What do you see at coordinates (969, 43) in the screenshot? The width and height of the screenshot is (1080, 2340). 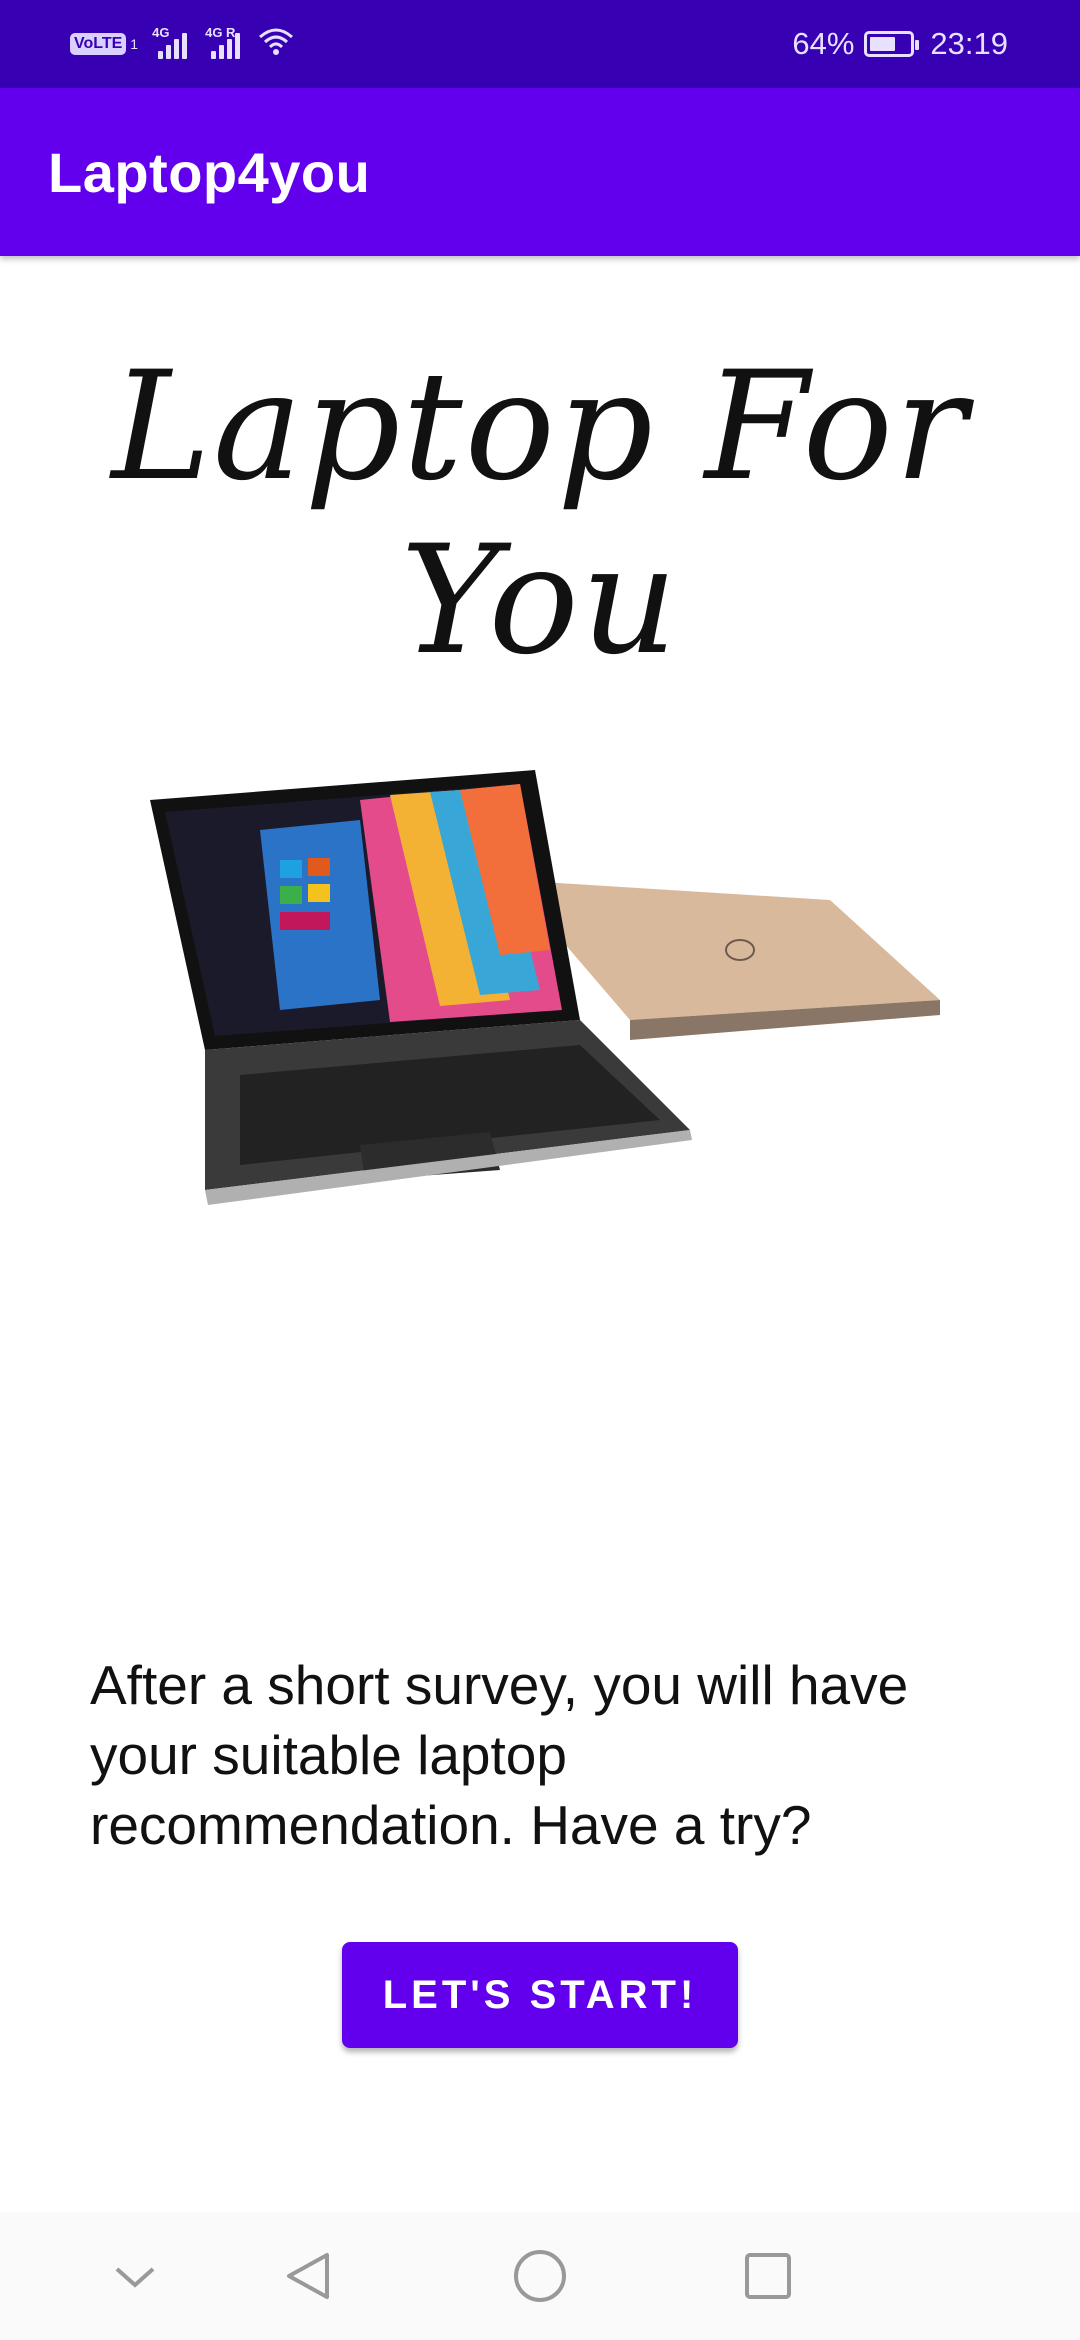 I see `clock: 23:19` at bounding box center [969, 43].